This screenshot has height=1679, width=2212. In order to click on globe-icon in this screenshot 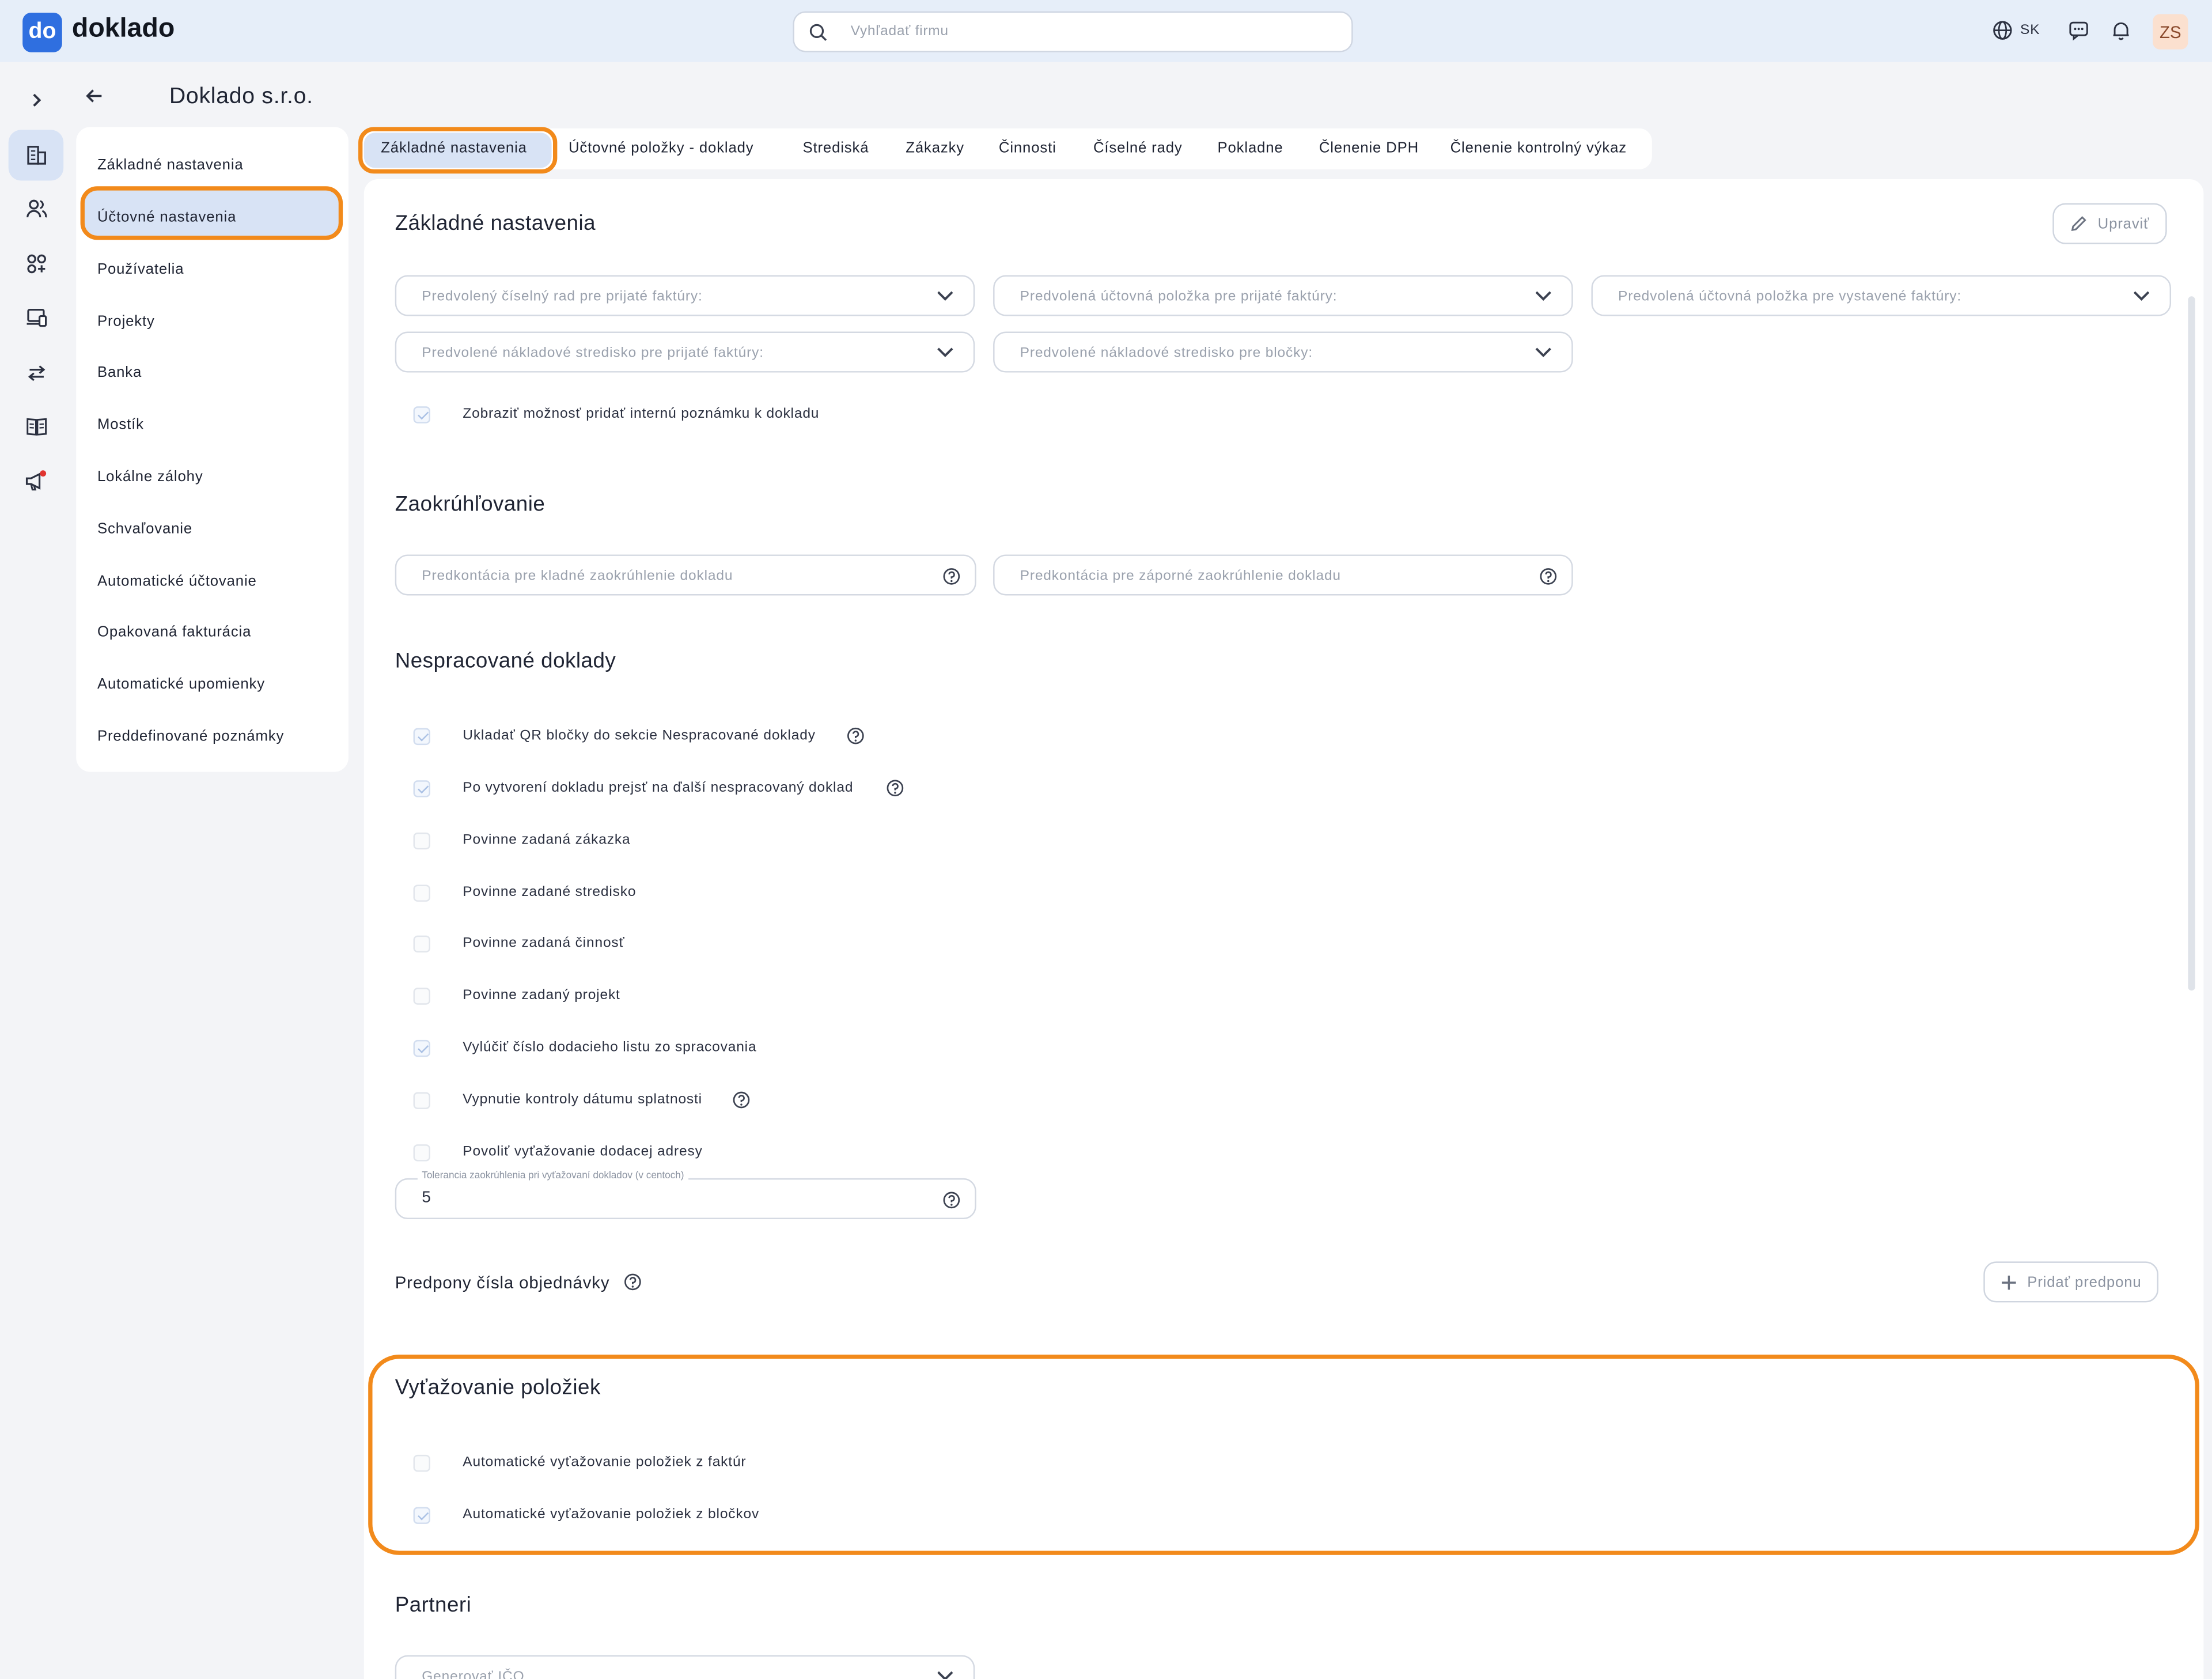, I will do `click(2002, 30)`.